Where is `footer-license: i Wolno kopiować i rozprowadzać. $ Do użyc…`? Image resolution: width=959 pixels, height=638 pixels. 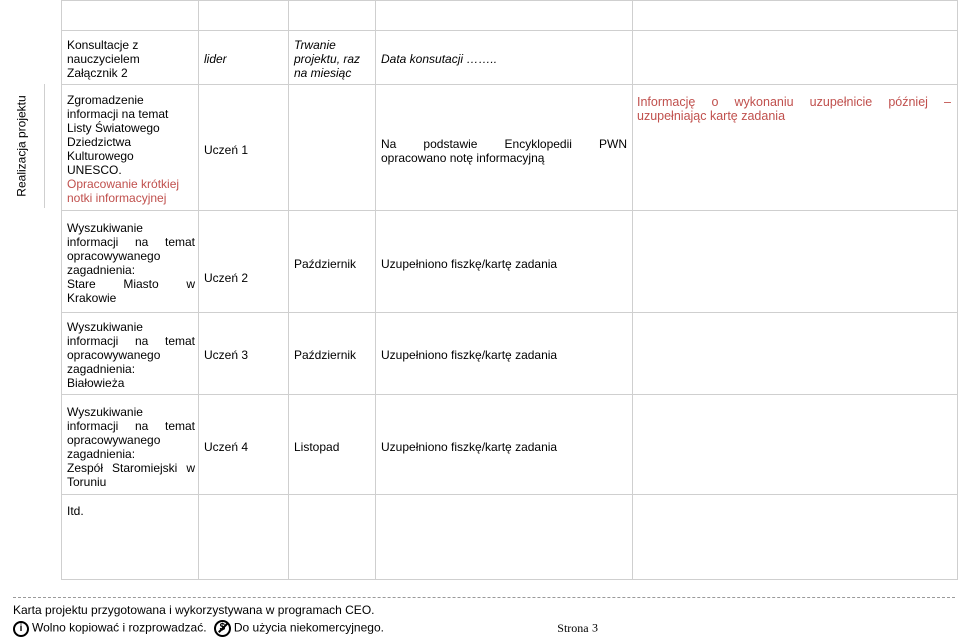
footer-license: i Wolno kopiować i rozprowadzać. $ Do użyc… is located at coordinates (305, 628).